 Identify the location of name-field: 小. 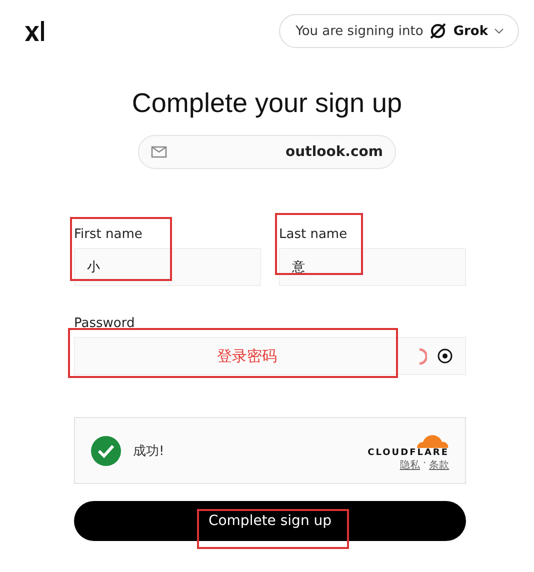
(167, 267).